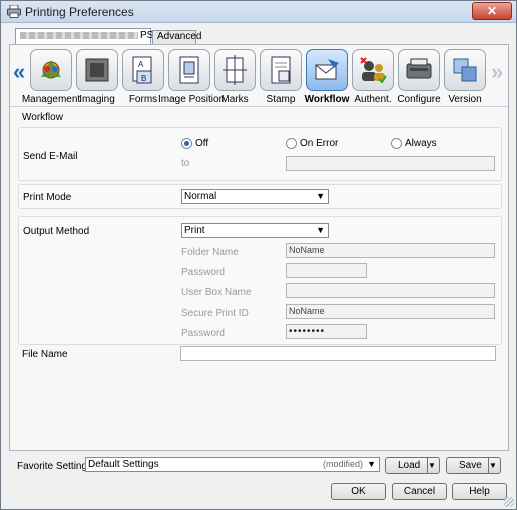 The image size is (517, 510). I want to click on user-box-name-label: User Box Name, so click(216, 292).